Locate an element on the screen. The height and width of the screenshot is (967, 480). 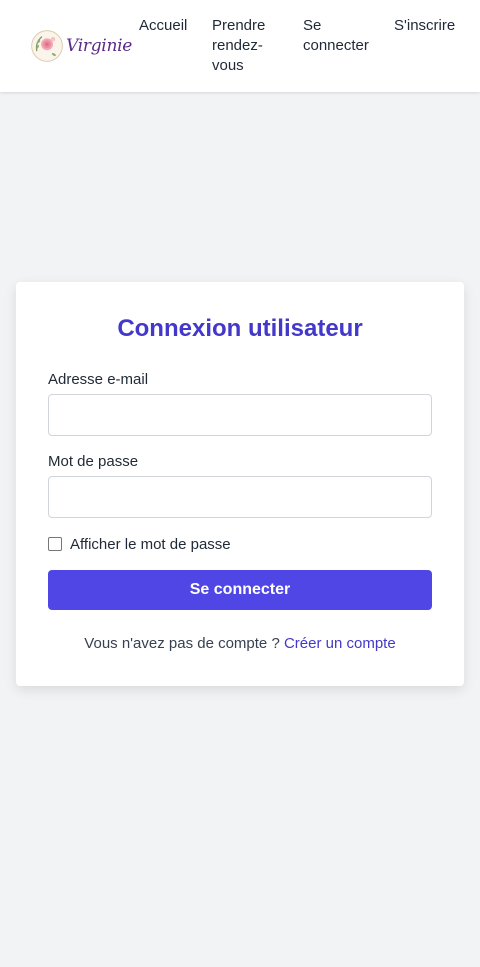
flower-wreath-icon is located at coordinates (47, 46).